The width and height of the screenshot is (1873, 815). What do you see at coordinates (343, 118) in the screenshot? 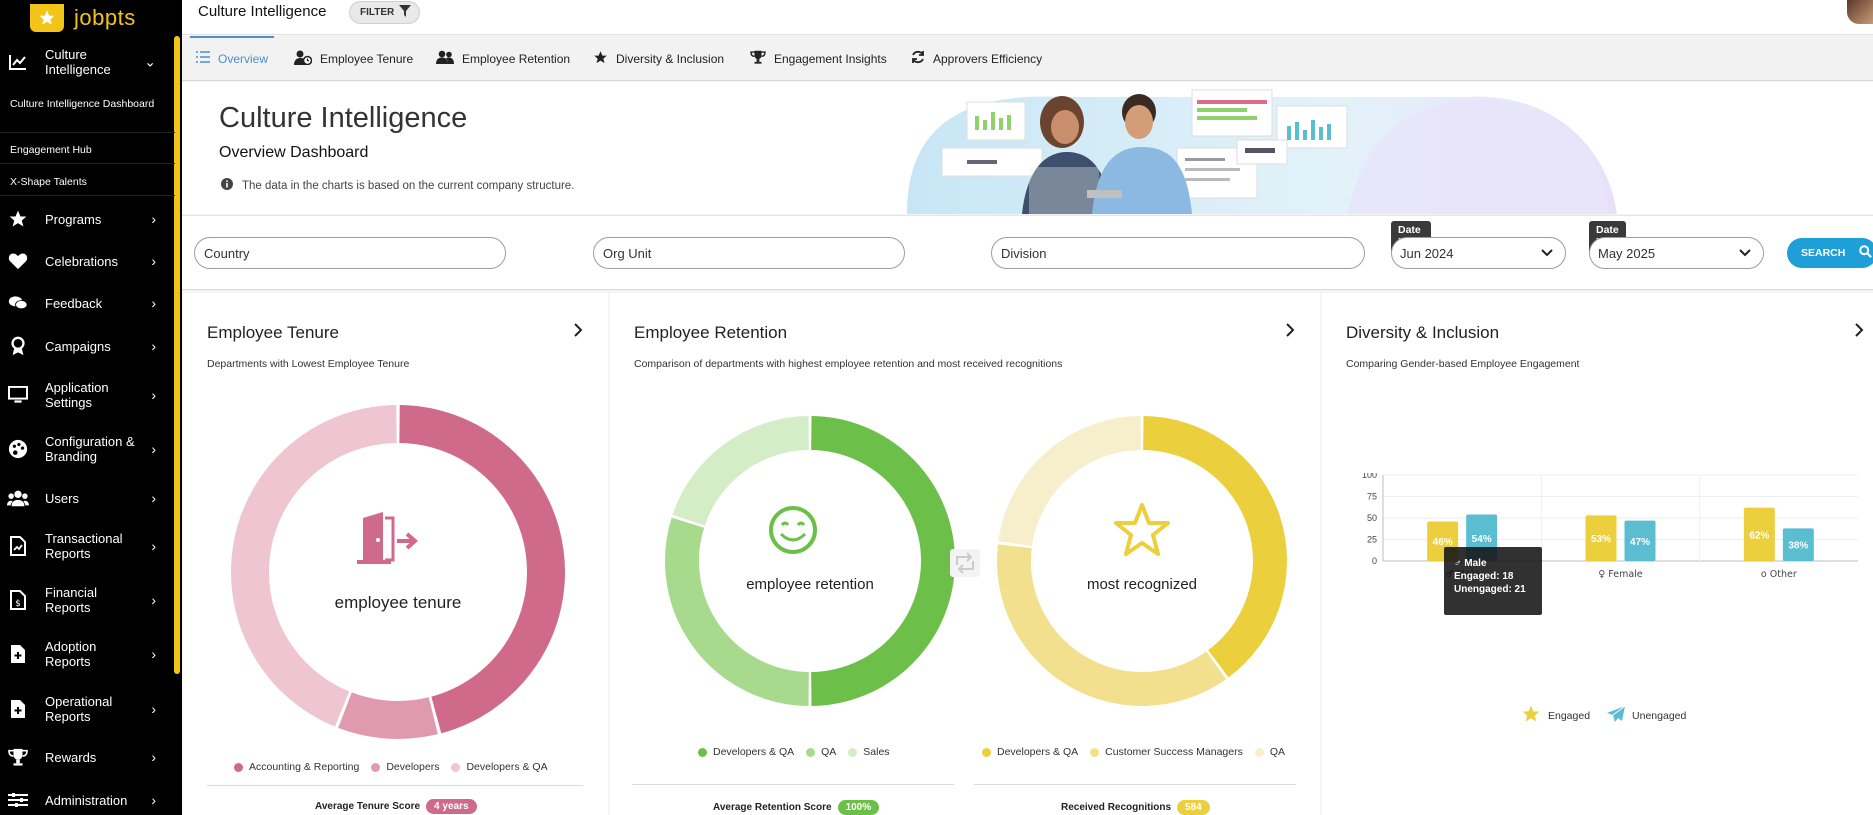
I see `page-title: Culture Intelligence` at bounding box center [343, 118].